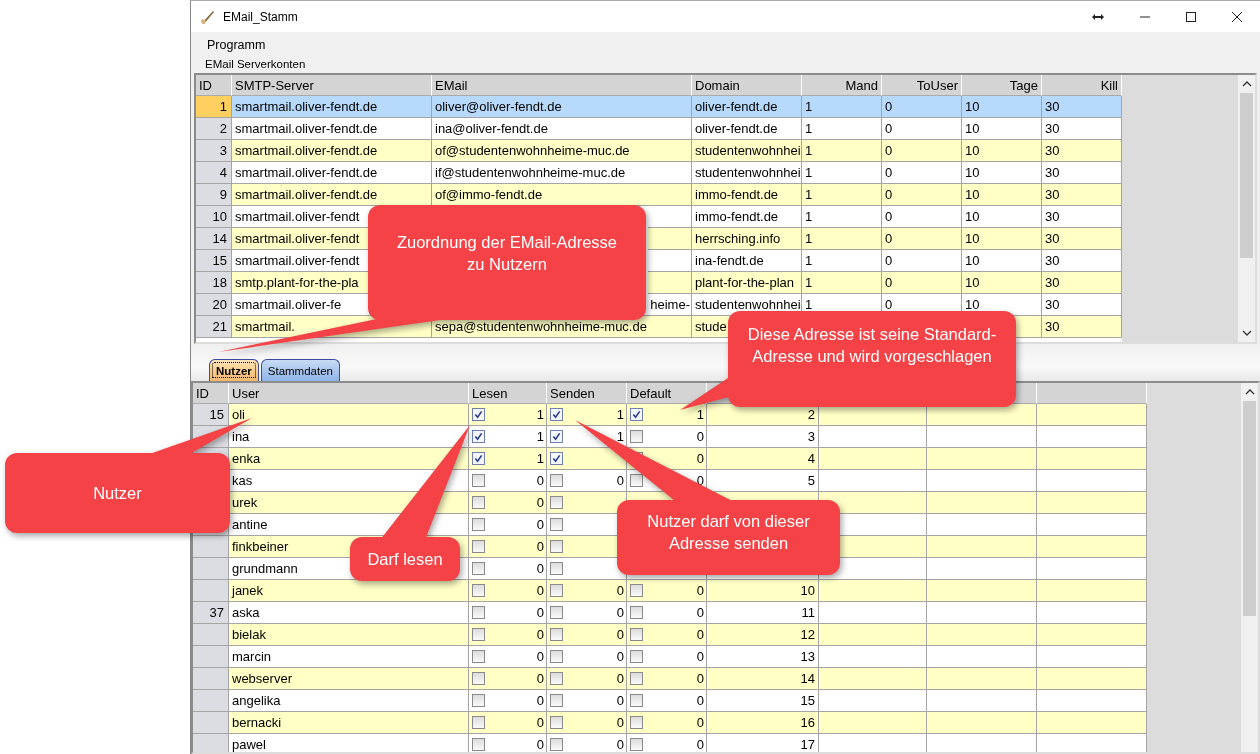  I want to click on column-header: SMTP-Server, so click(332, 85).